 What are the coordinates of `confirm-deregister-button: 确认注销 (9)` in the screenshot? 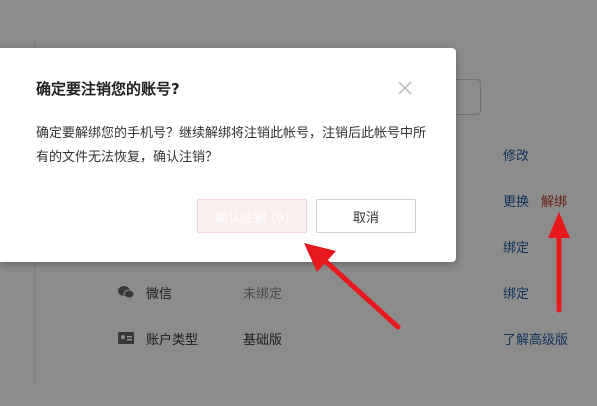 It's located at (252, 216).